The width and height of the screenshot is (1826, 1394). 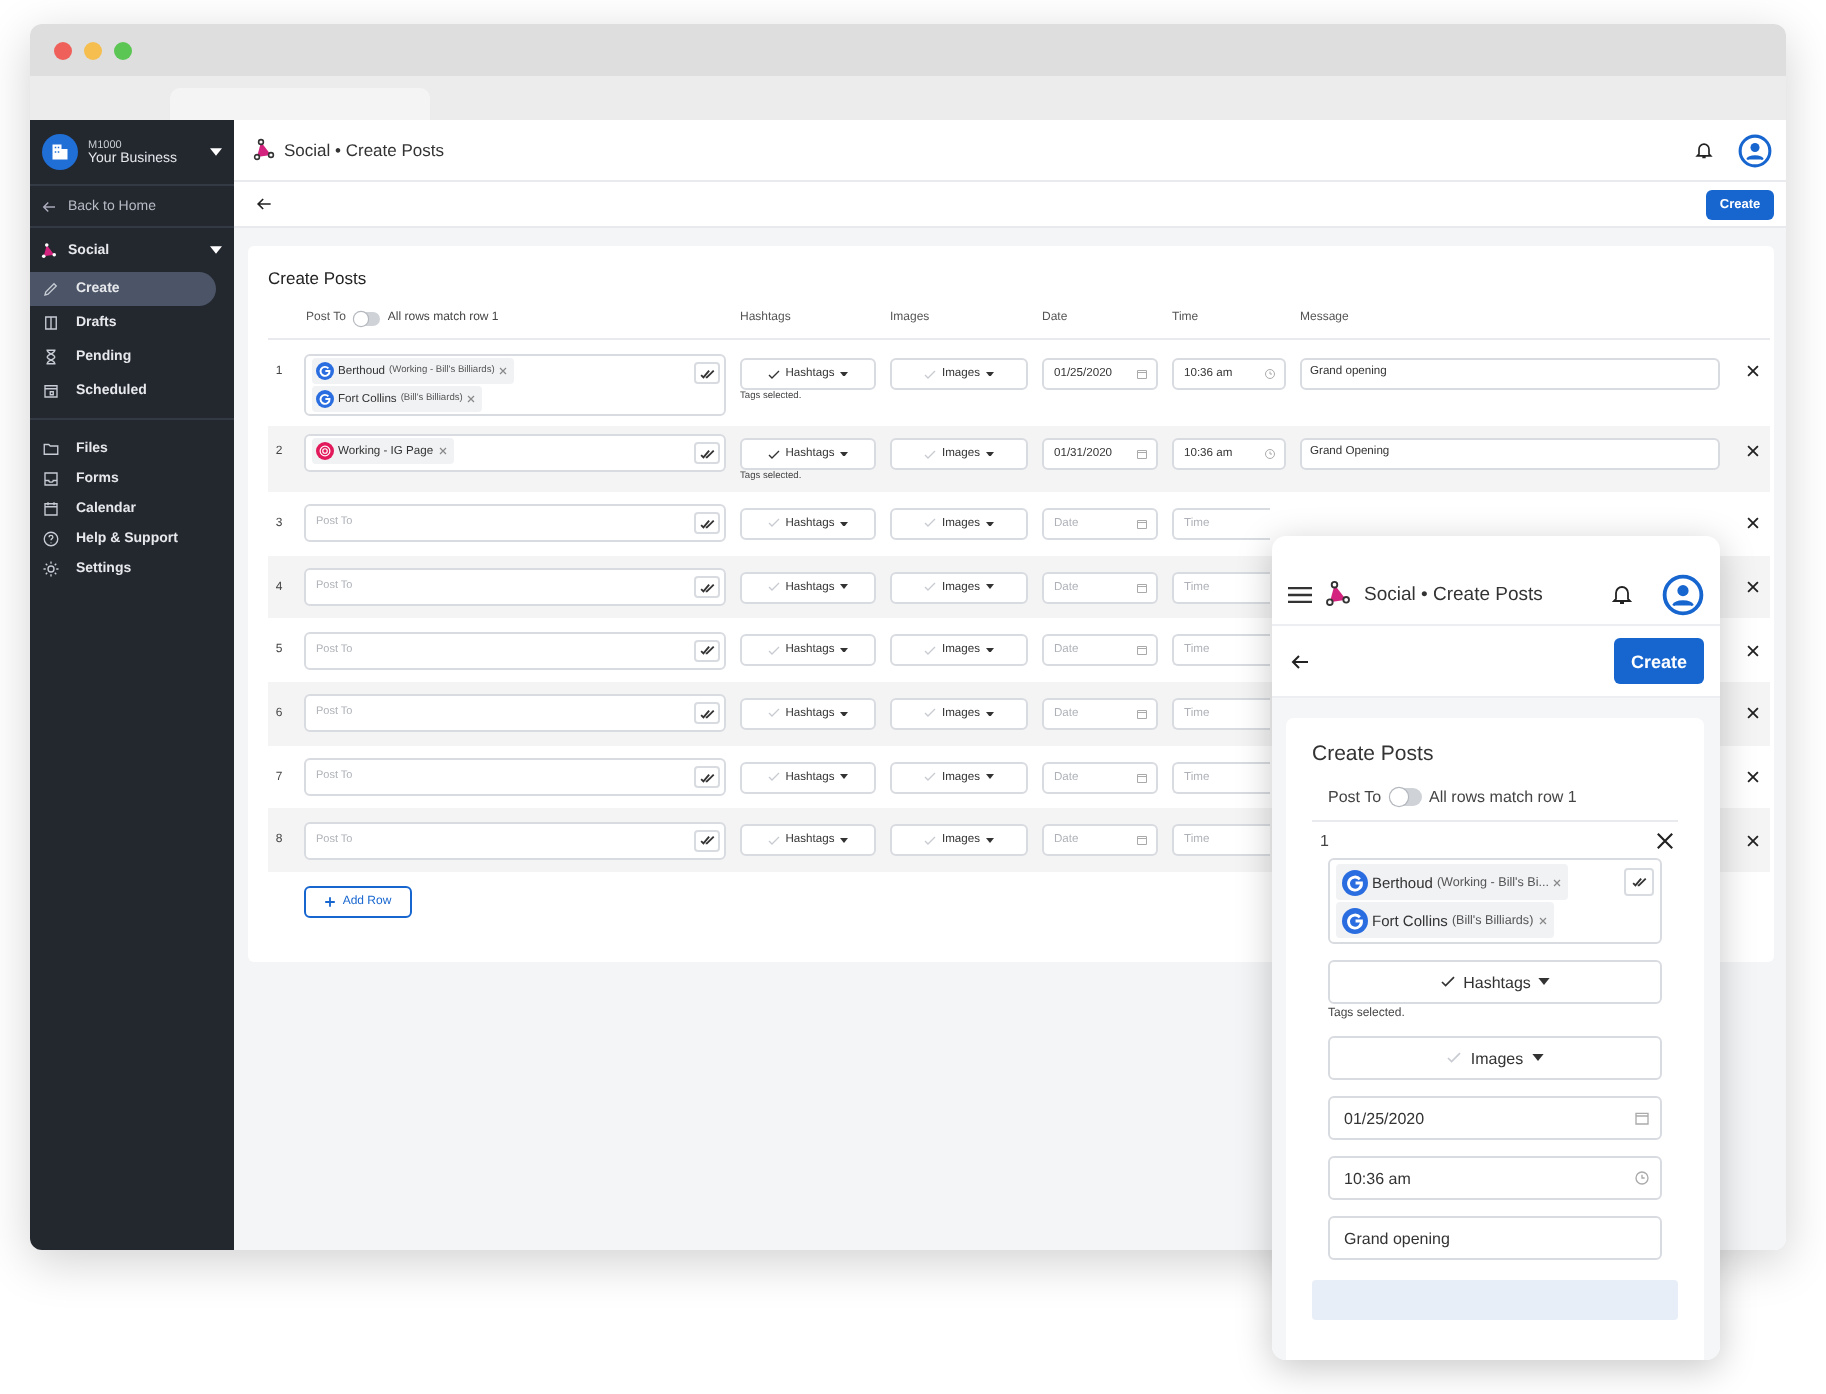 I want to click on building-icon, so click(x=60, y=152).